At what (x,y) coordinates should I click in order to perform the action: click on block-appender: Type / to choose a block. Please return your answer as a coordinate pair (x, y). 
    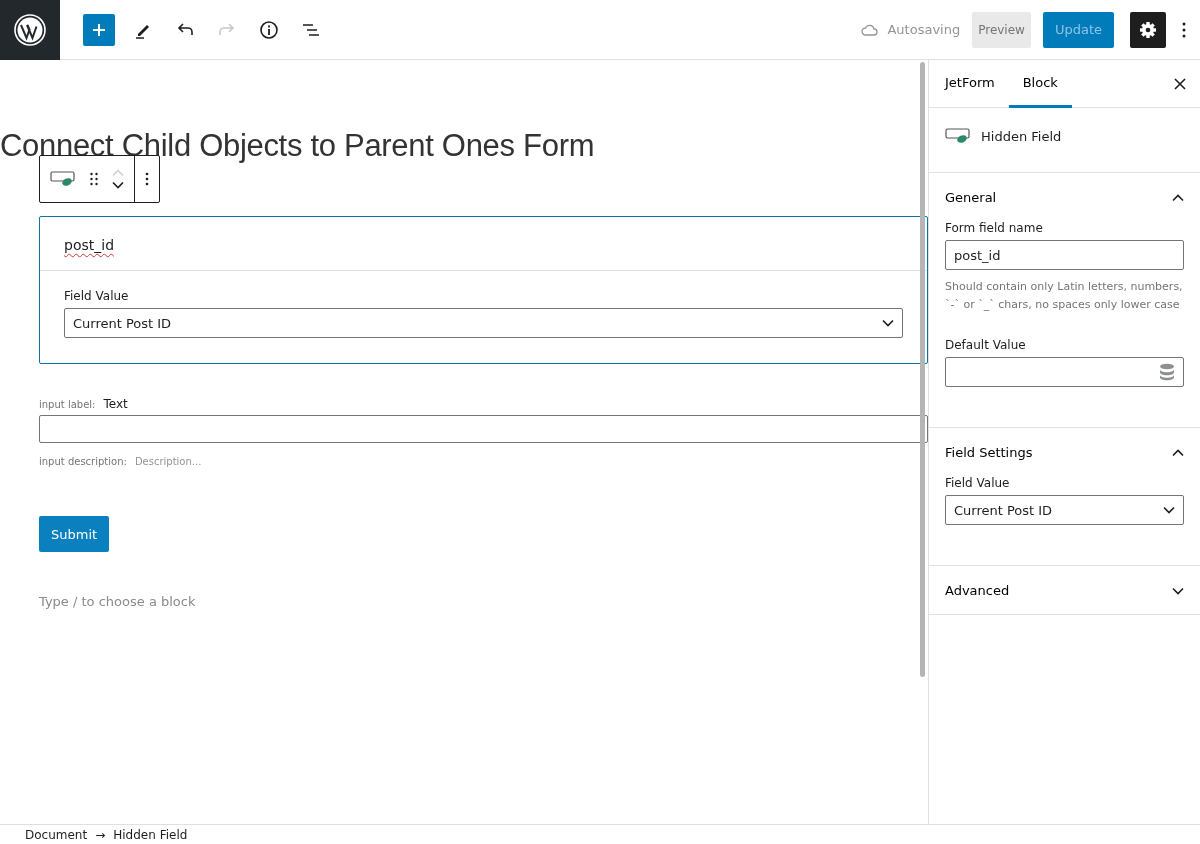
    Looking at the image, I should click on (483, 601).